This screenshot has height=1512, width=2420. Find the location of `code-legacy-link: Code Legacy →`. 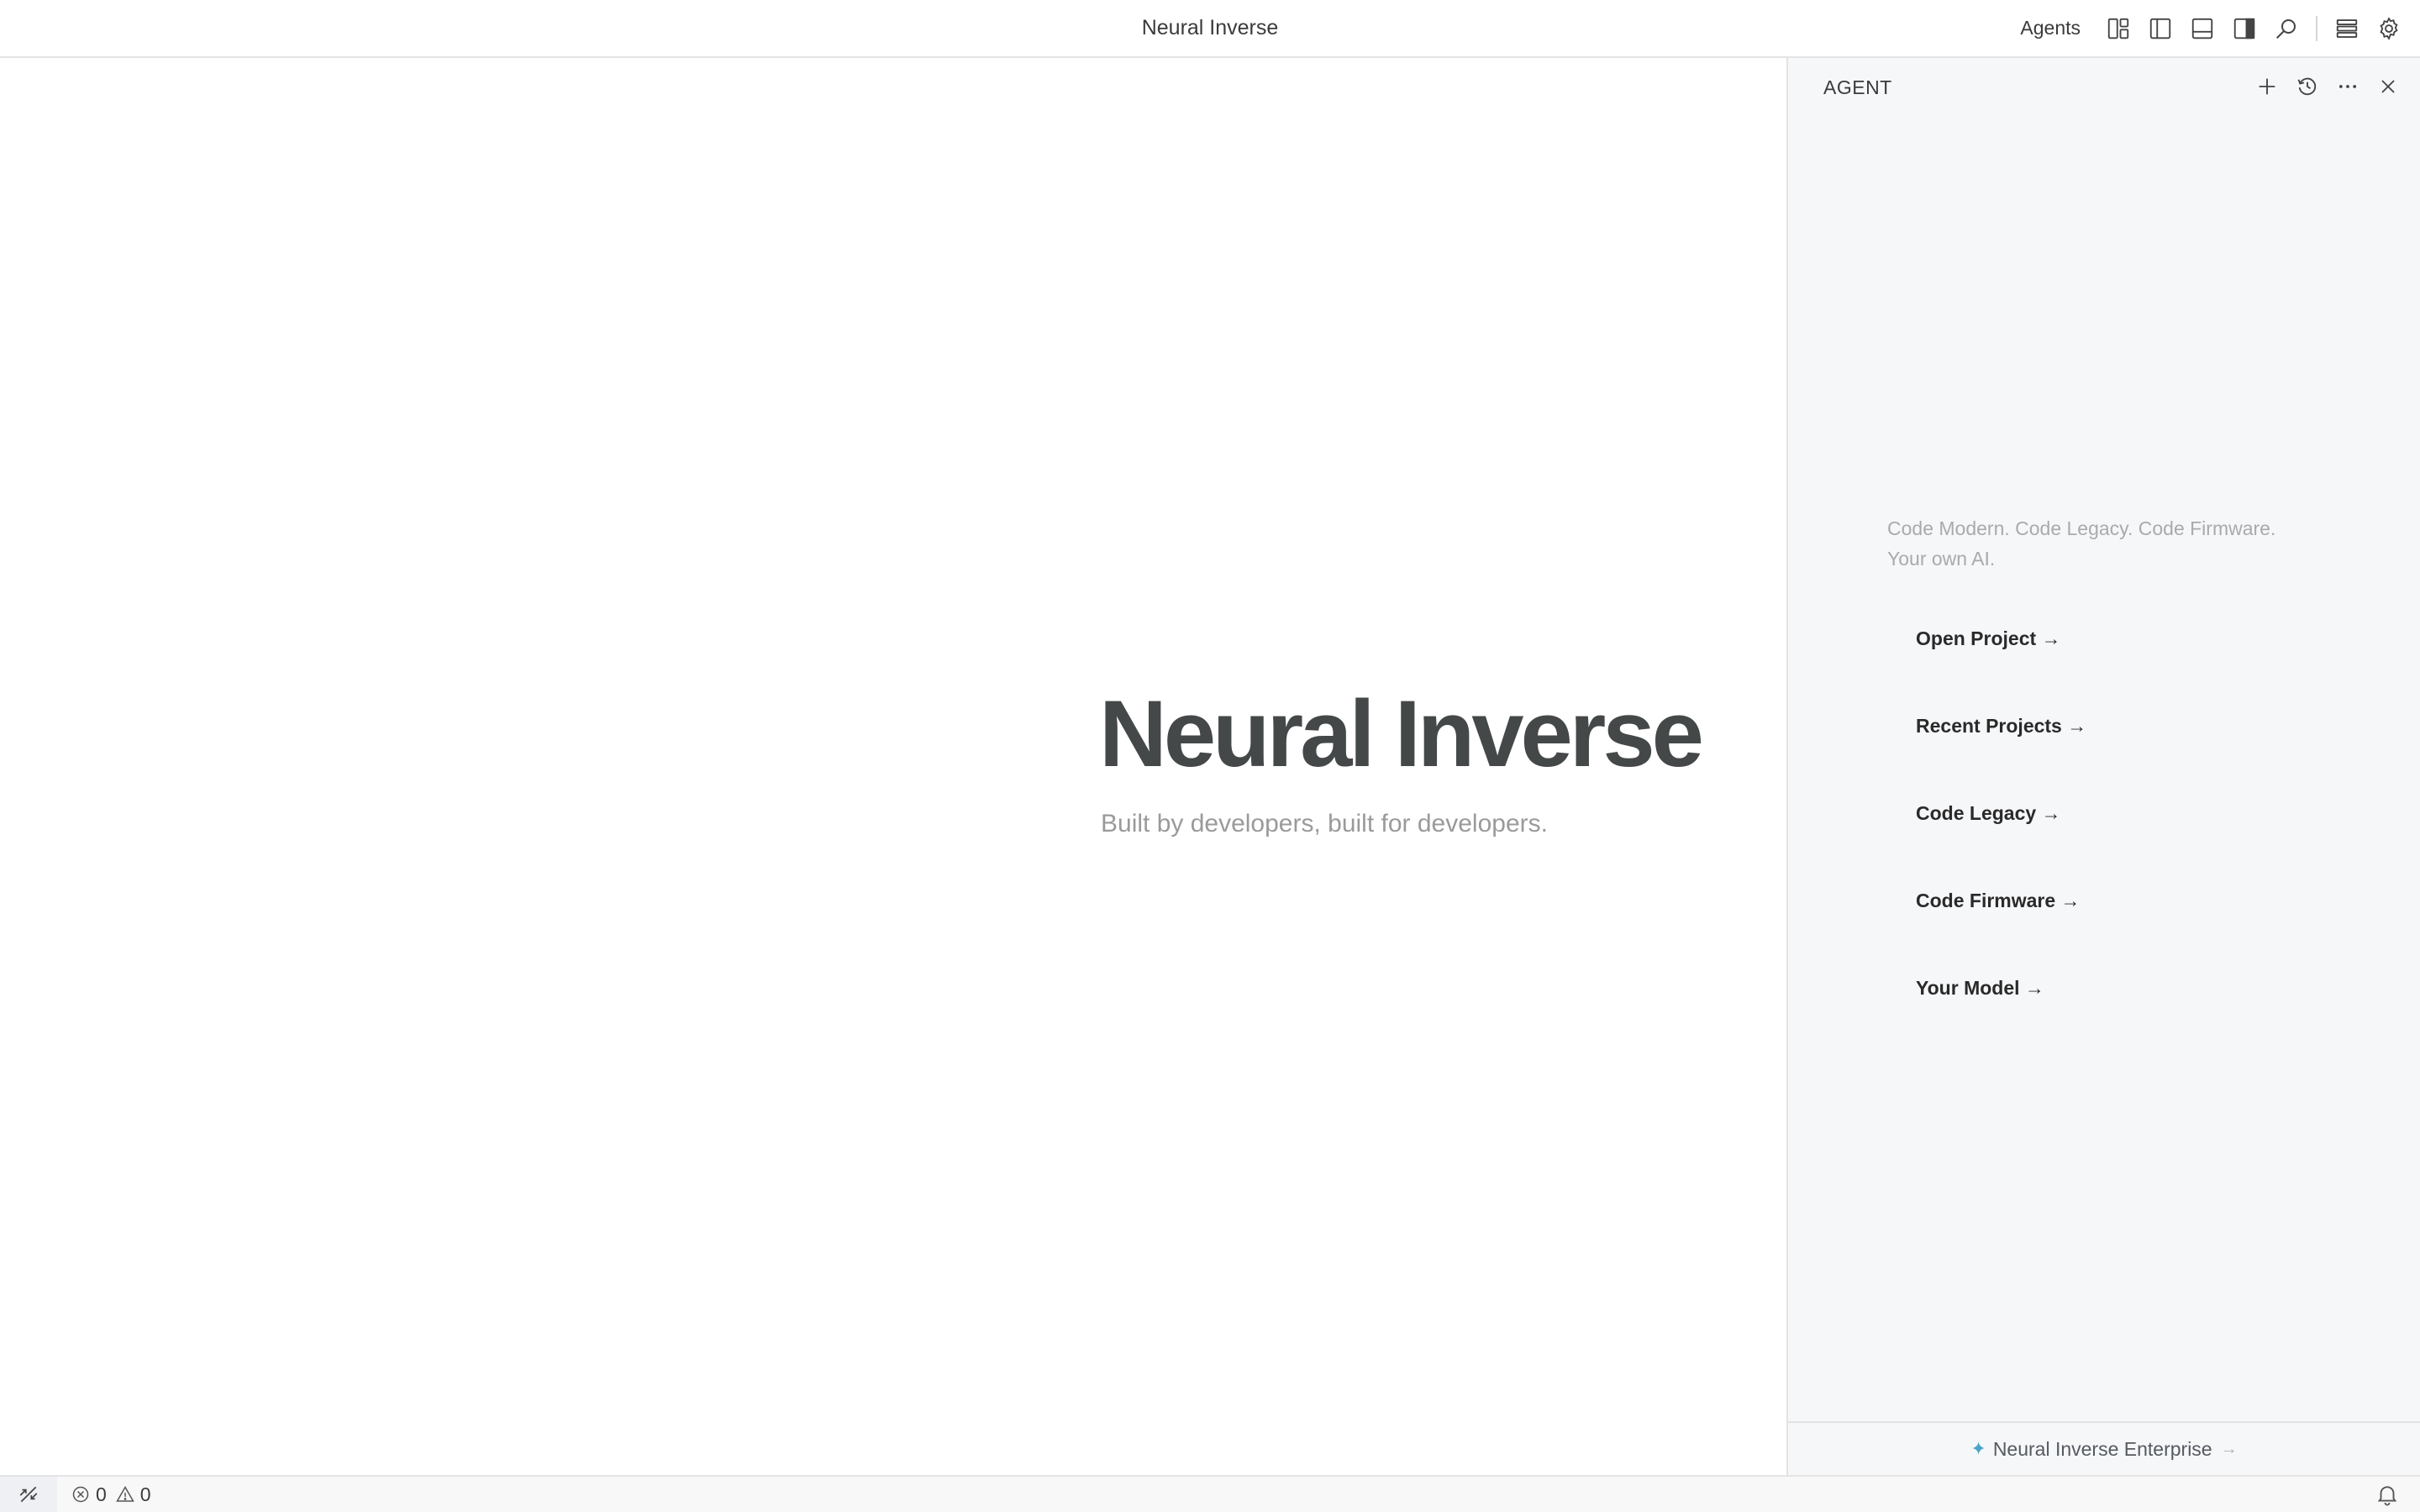

code-legacy-link: Code Legacy → is located at coordinates (2092, 843).